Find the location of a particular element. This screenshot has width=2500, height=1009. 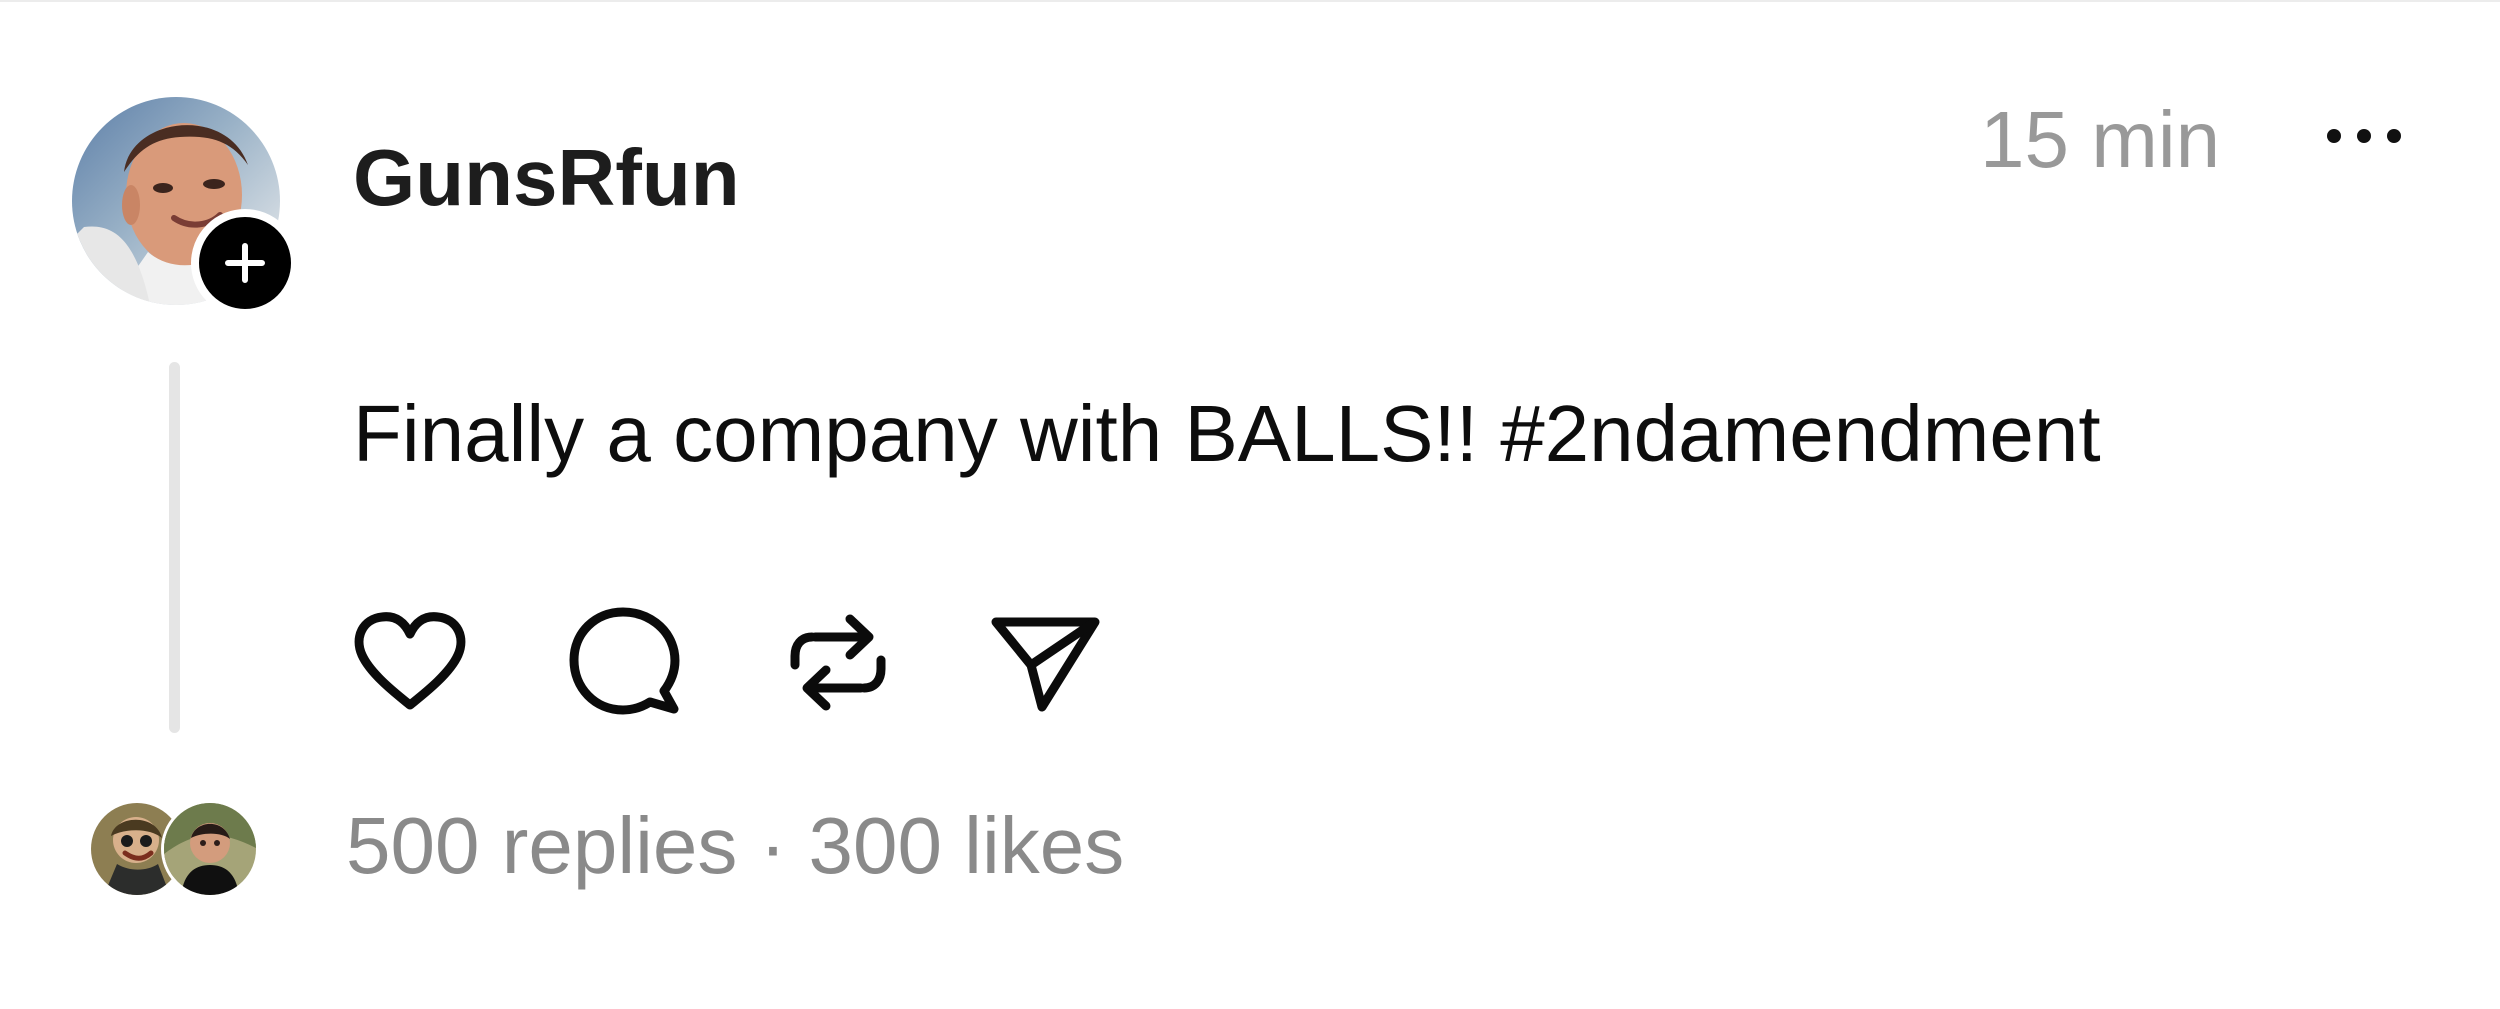

author-username: GunsRfun is located at coordinates (546, 178).